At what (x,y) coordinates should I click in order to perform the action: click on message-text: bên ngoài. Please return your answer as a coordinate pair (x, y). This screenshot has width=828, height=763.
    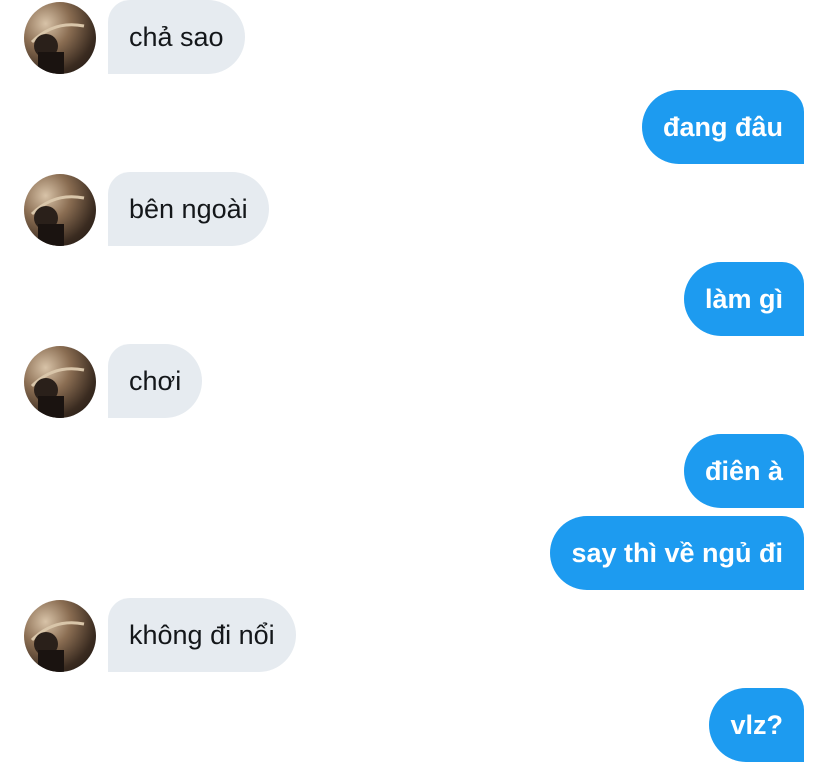
    Looking at the image, I should click on (188, 209).